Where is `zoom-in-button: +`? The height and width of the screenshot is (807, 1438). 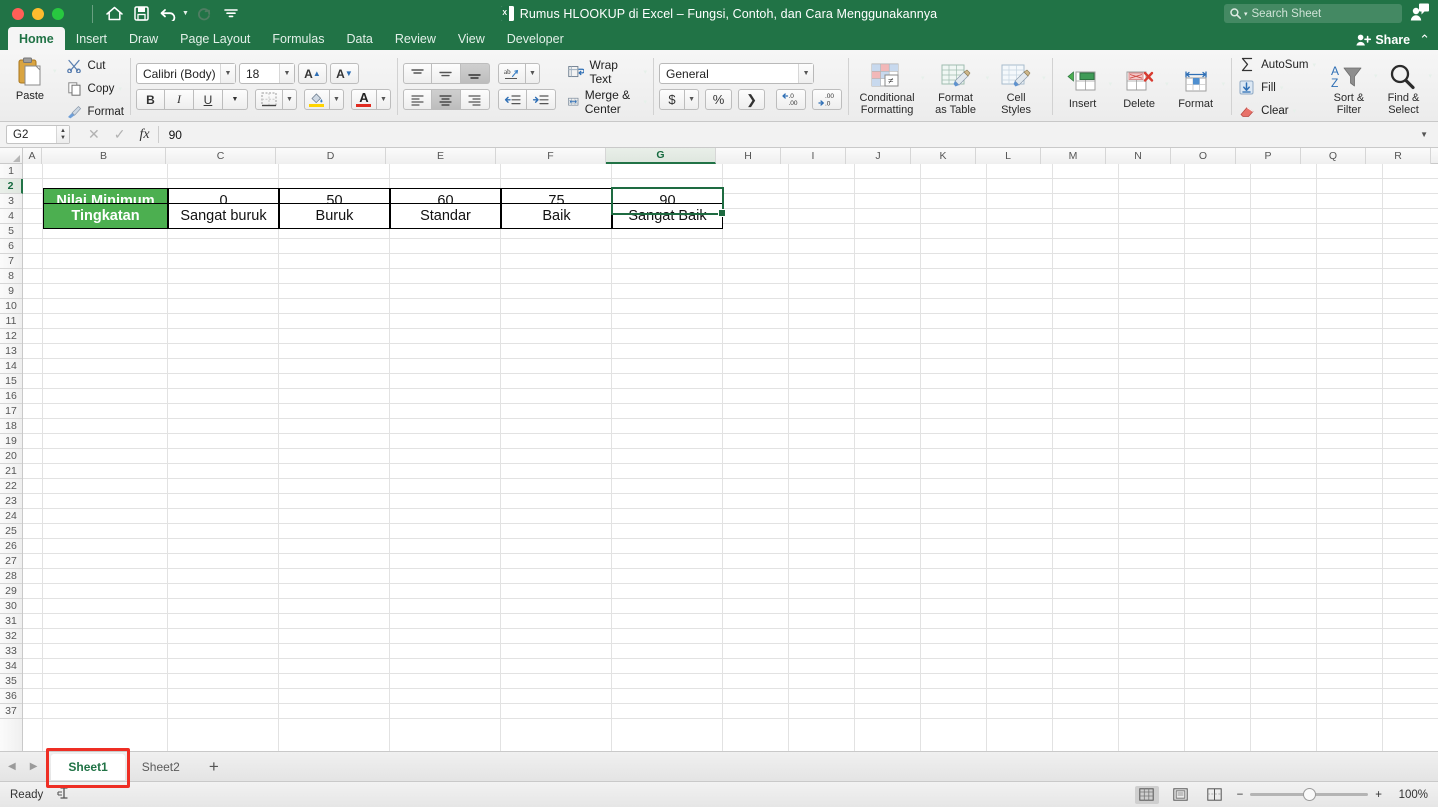
zoom-in-button: + is located at coordinates (1378, 795).